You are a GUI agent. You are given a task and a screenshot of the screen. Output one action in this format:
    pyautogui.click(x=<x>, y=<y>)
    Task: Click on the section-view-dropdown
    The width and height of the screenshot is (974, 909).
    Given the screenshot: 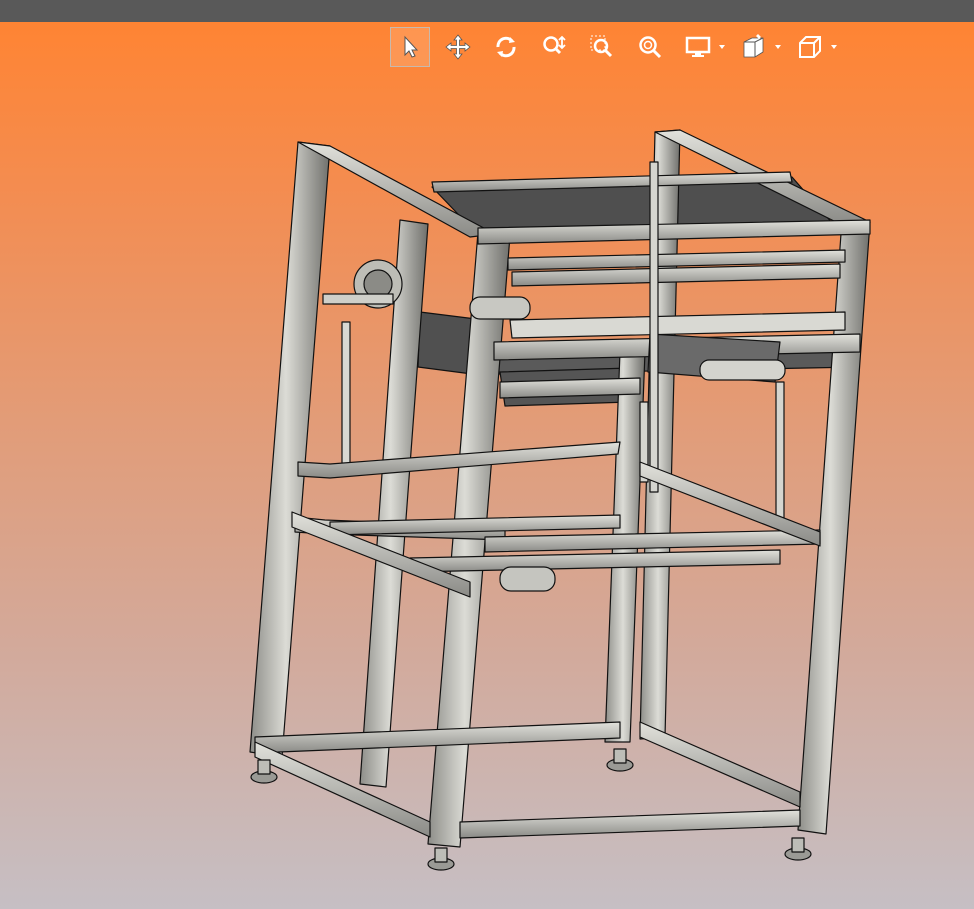 What is the action you would take?
    pyautogui.click(x=778, y=47)
    